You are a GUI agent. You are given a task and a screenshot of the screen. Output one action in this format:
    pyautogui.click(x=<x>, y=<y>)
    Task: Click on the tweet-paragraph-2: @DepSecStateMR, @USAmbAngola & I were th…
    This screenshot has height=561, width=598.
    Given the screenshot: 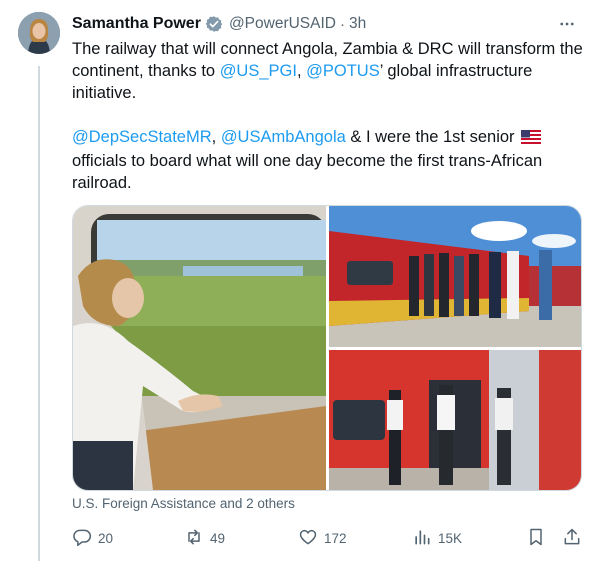 What is the action you would take?
    pyautogui.click(x=329, y=160)
    